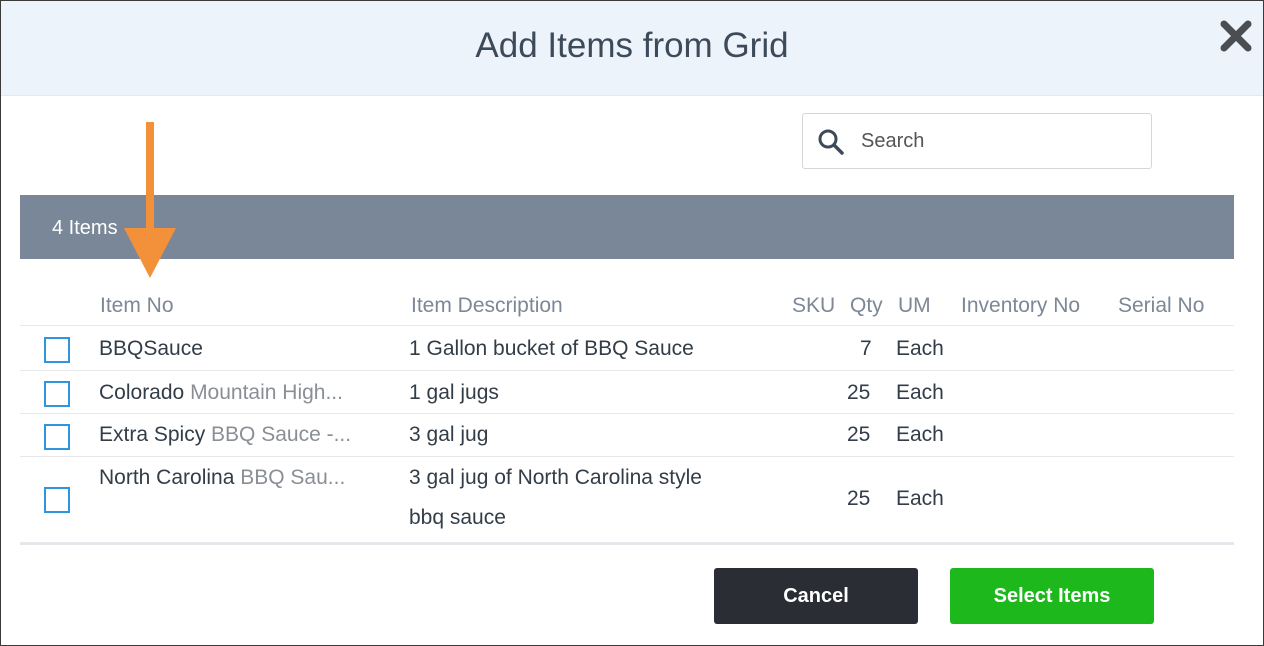  Describe the element at coordinates (137, 306) in the screenshot. I see `column-header-item-no: Item No` at that location.